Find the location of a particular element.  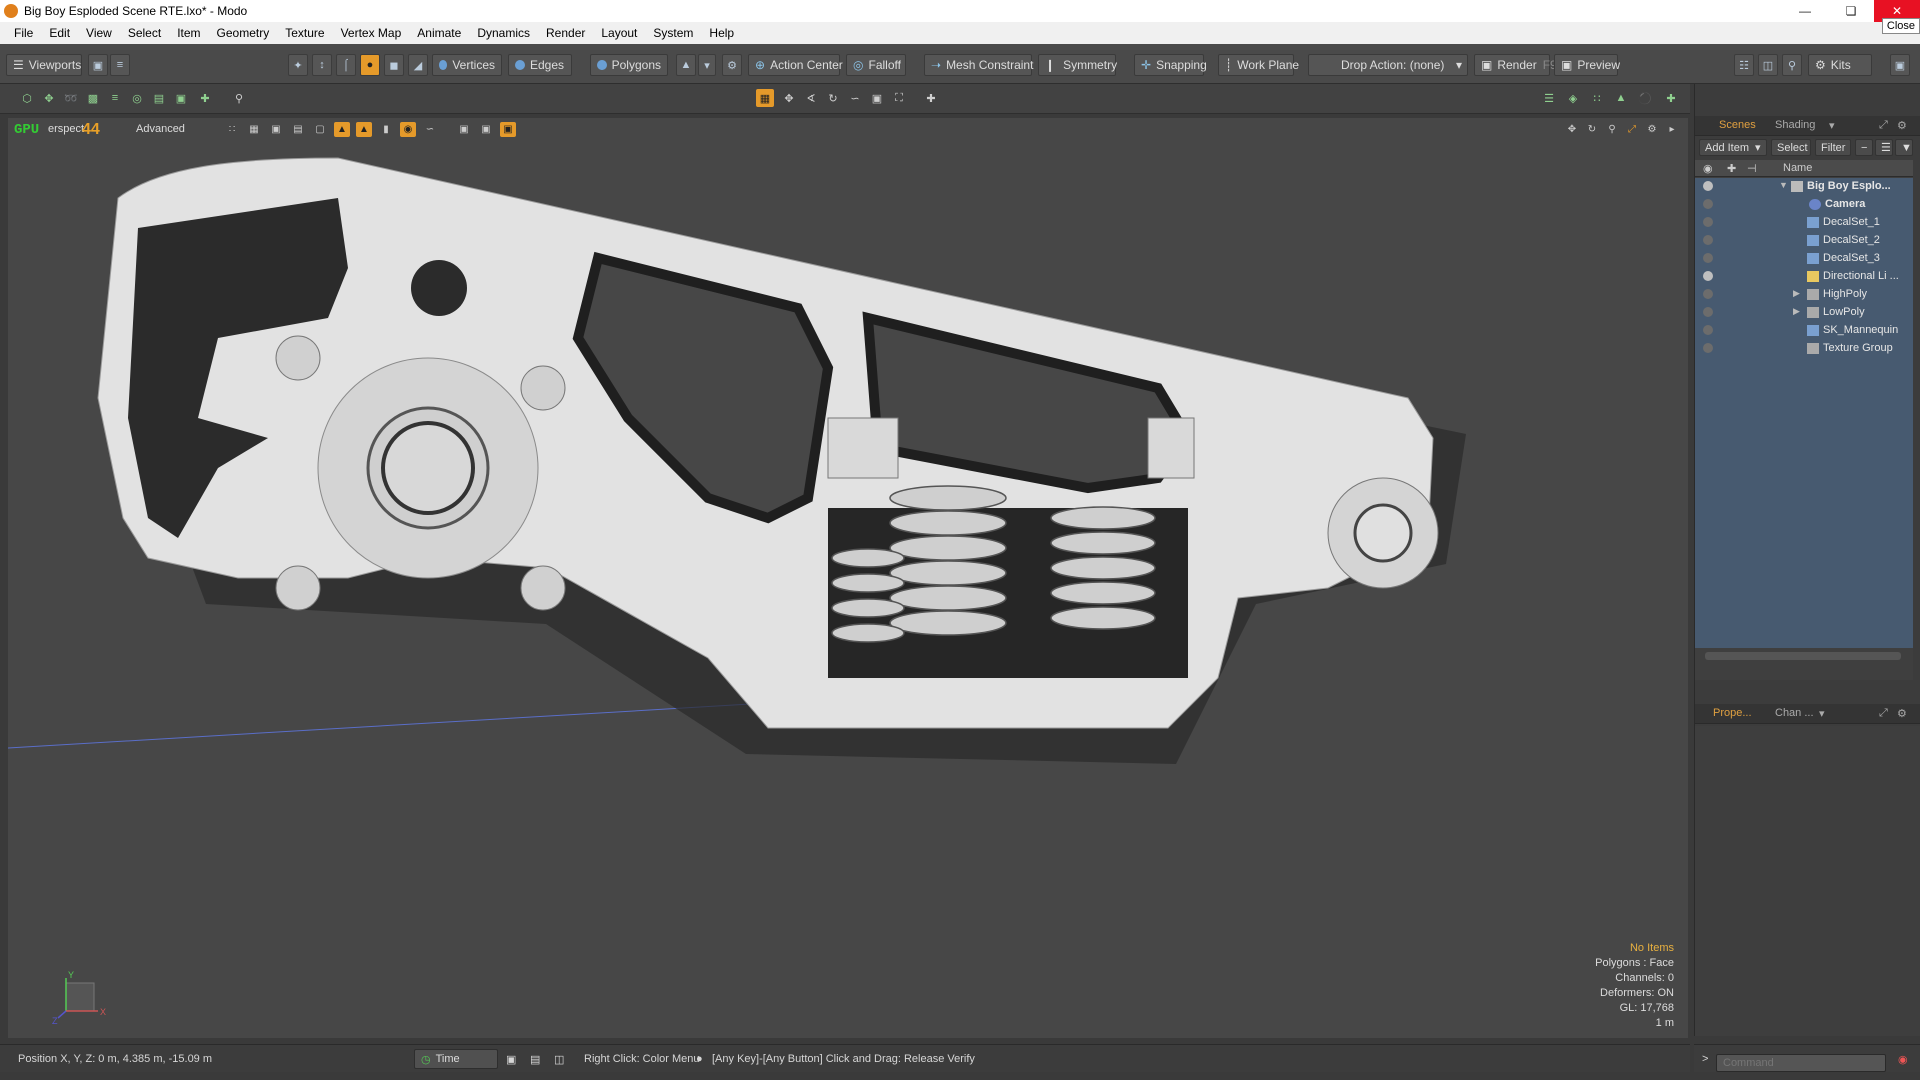

auto-select-icon: ● is located at coordinates (370, 65).